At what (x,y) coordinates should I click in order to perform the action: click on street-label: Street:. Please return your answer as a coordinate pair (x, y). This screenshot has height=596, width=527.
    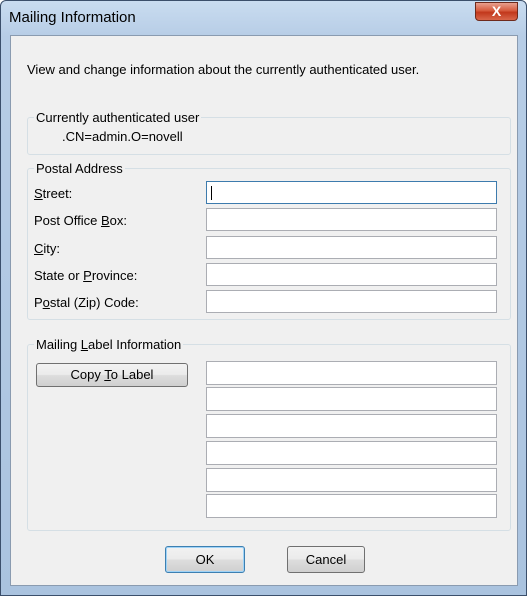
    Looking at the image, I should click on (53, 193).